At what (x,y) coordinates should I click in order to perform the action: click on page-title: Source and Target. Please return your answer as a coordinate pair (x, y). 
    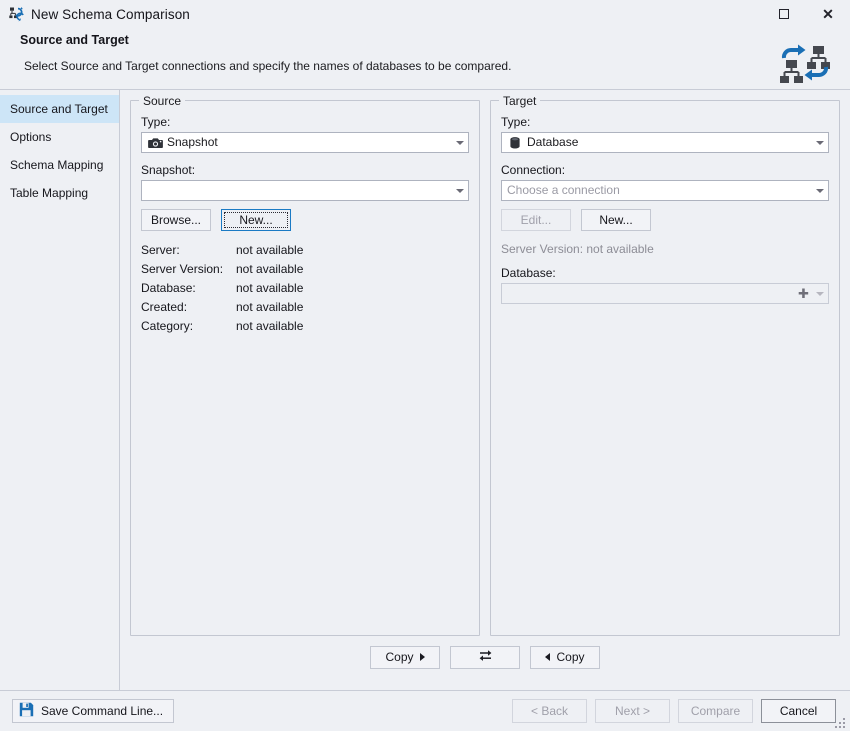
    Looking at the image, I should click on (74, 40).